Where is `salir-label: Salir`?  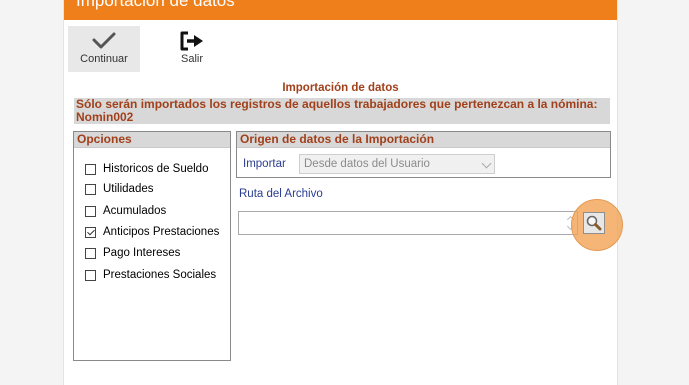 salir-label: Salir is located at coordinates (191, 59).